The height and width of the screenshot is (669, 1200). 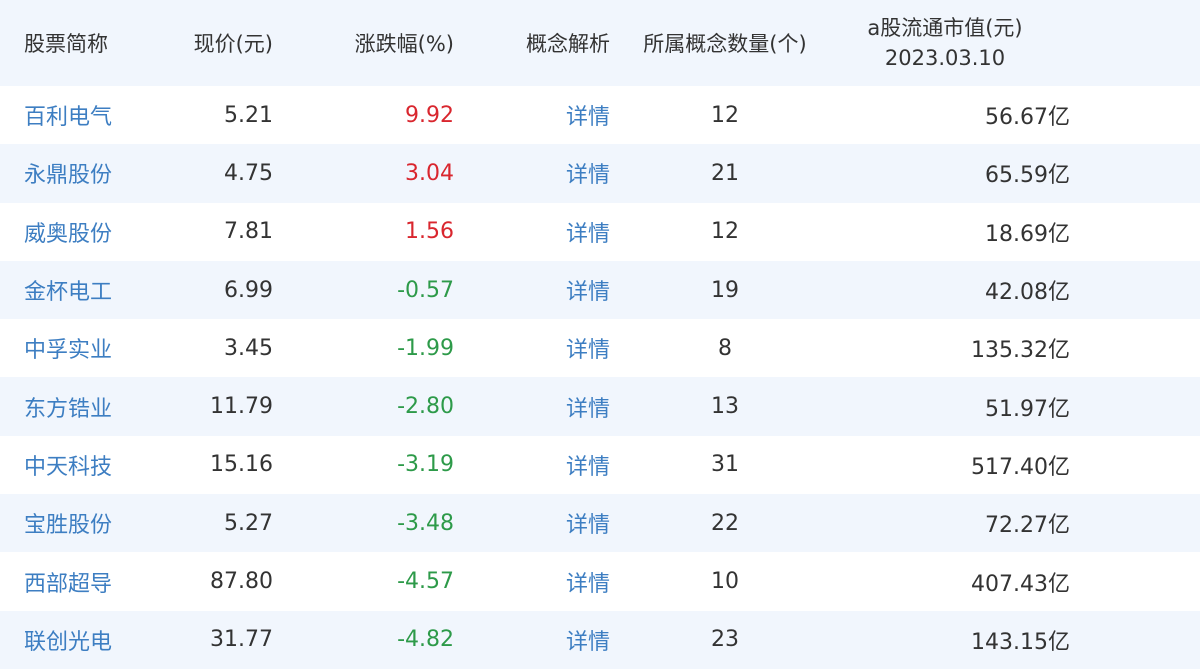 I want to click on table-row: 百利电气 5.21 9.92 详情 12 56.67亿, so click(x=600, y=115).